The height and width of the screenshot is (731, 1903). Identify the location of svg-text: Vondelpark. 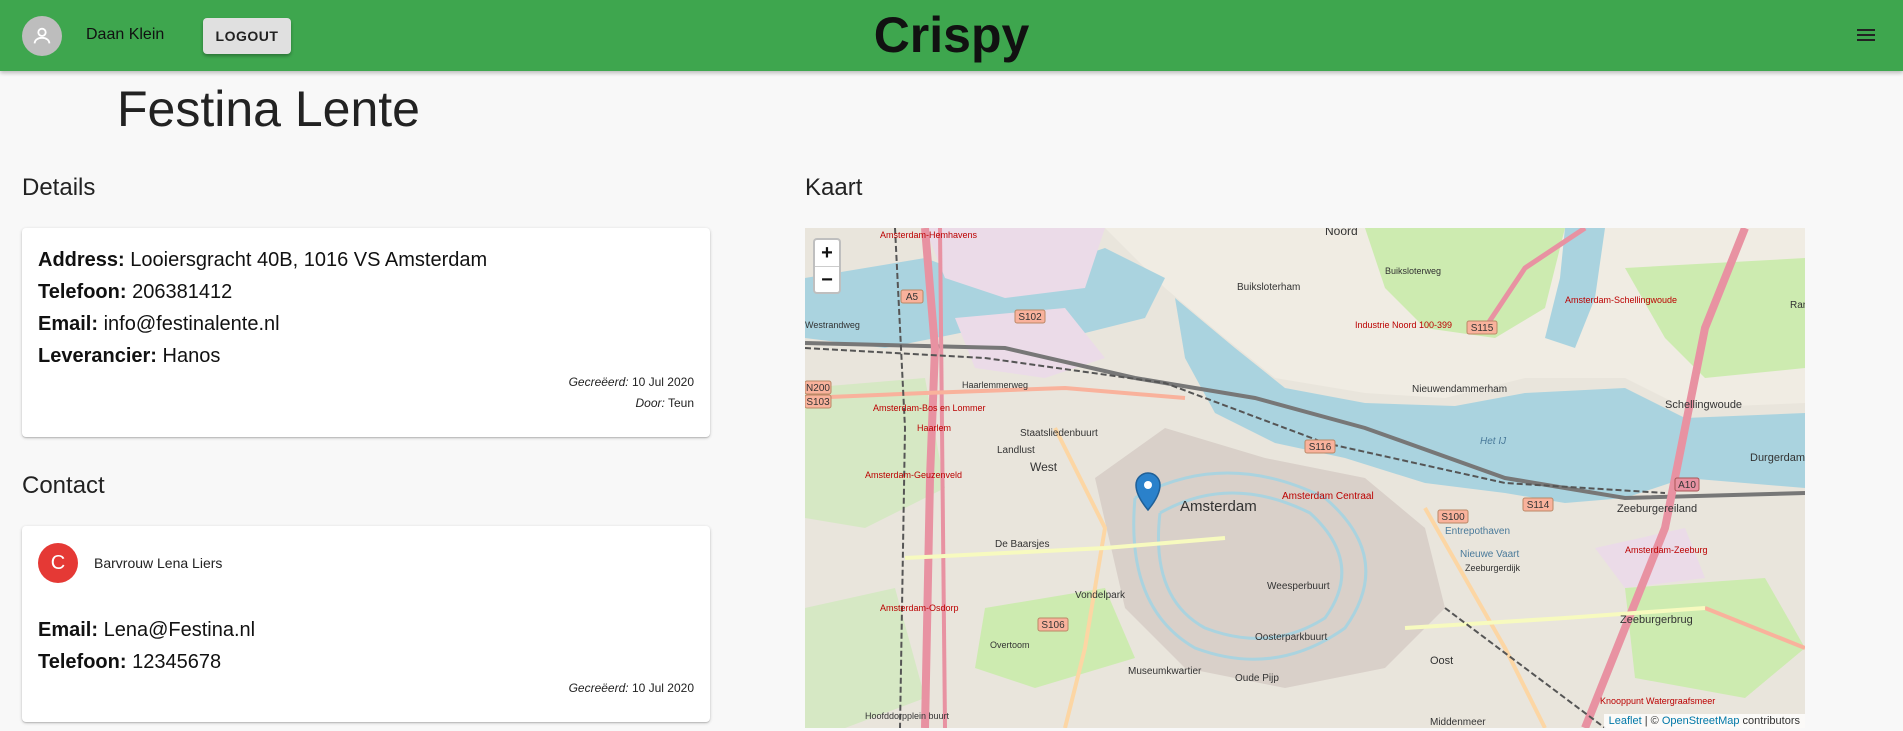
(1100, 595).